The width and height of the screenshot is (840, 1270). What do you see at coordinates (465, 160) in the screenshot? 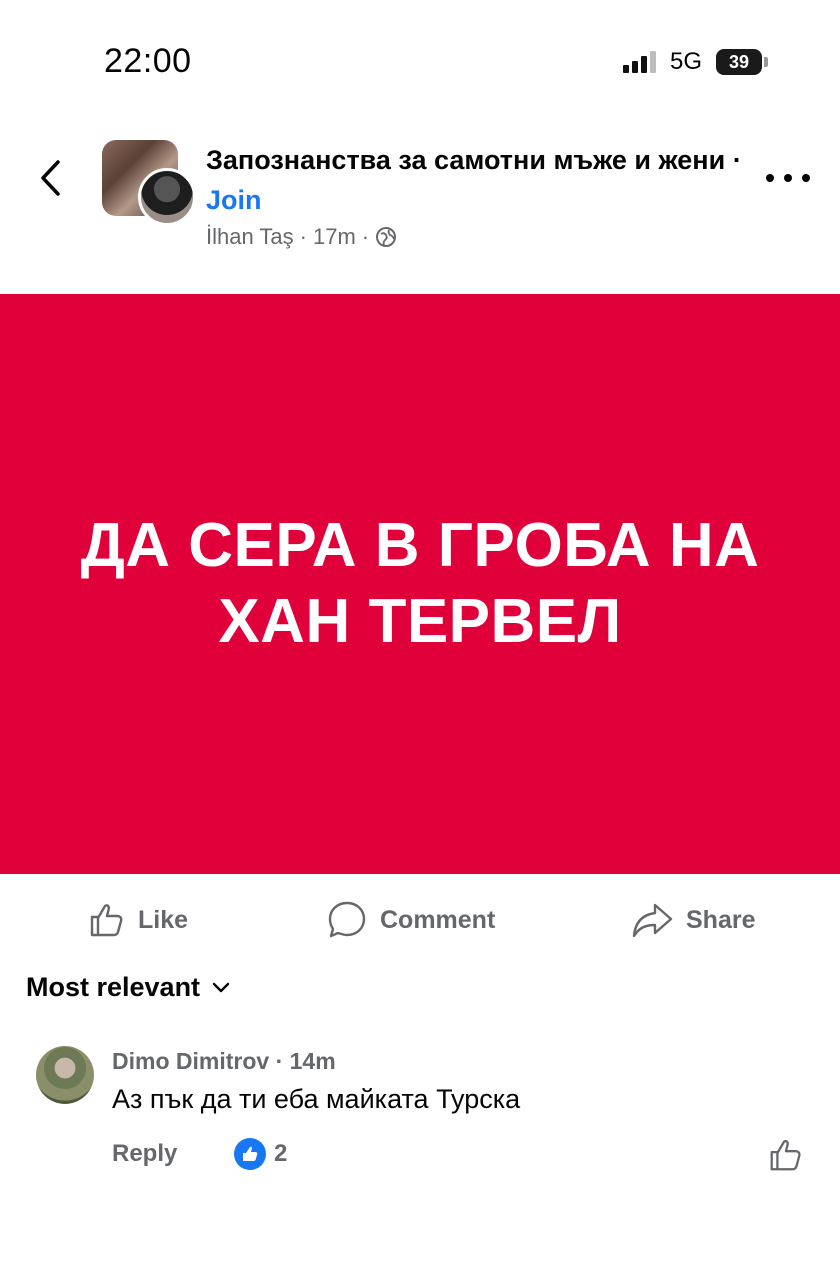
I see `group-name: Запознанства за самотни мъже и жени` at bounding box center [465, 160].